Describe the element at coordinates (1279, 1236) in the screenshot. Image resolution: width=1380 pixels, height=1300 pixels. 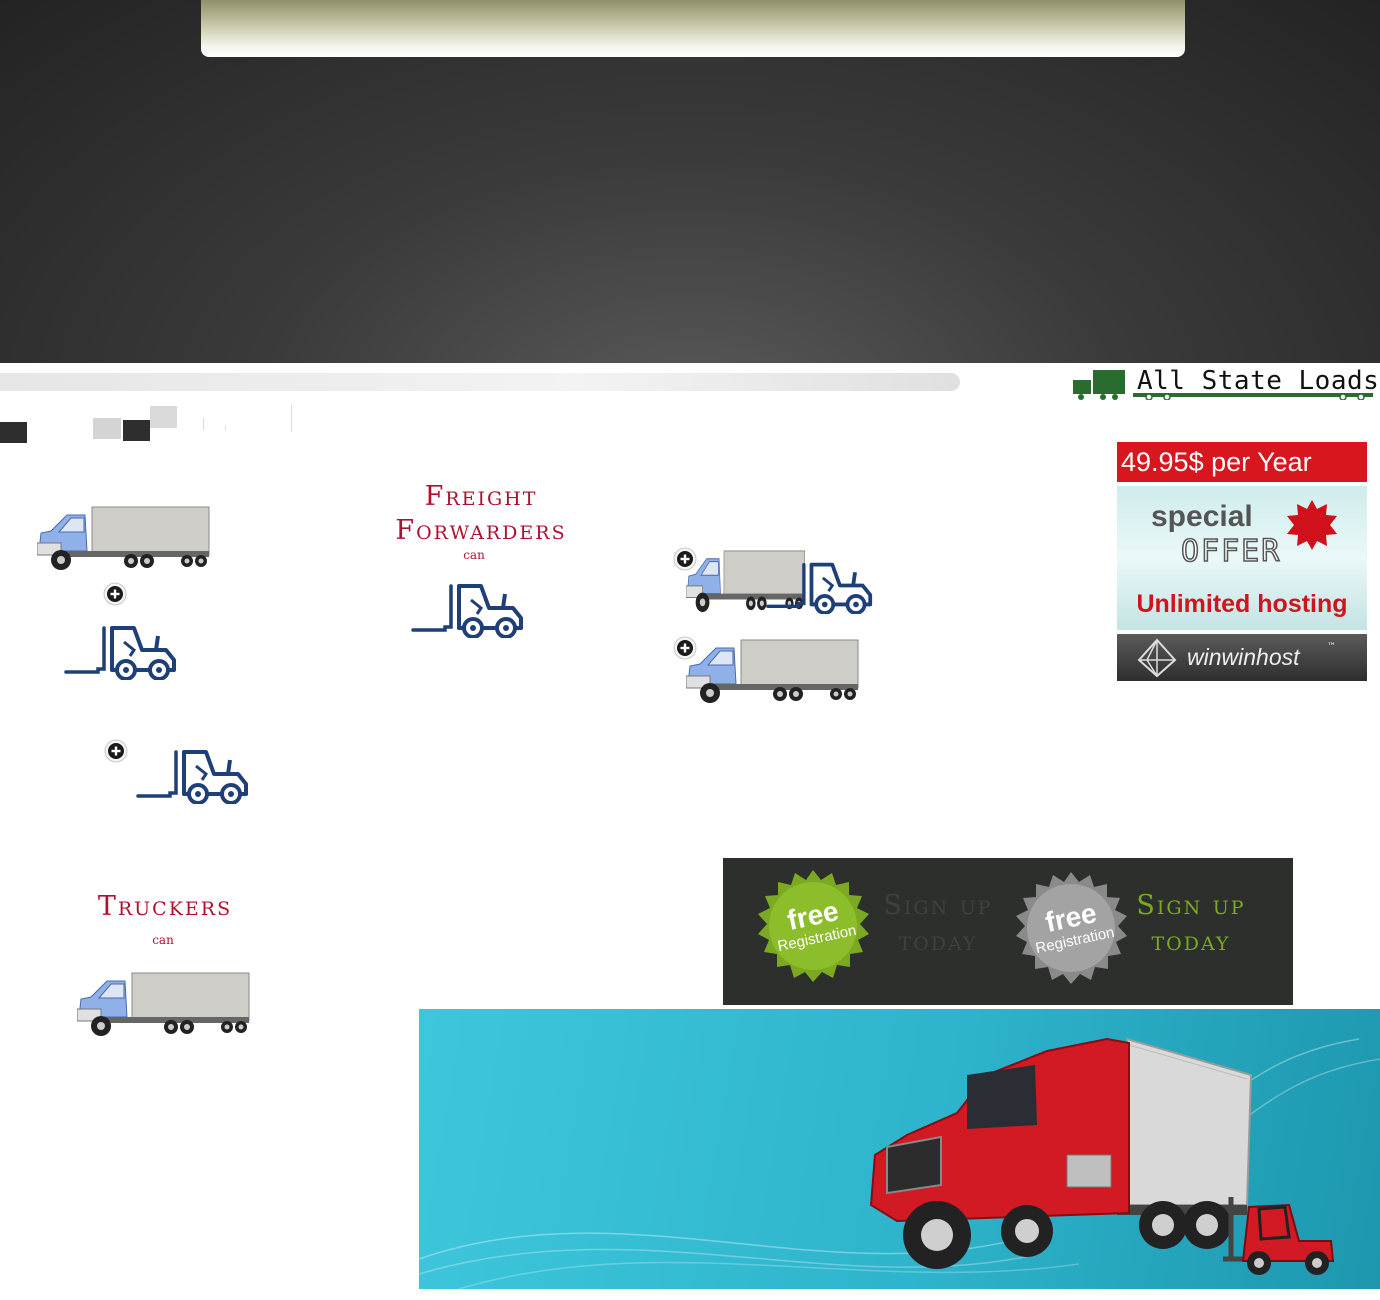
I see `red-forklift-icon` at that location.